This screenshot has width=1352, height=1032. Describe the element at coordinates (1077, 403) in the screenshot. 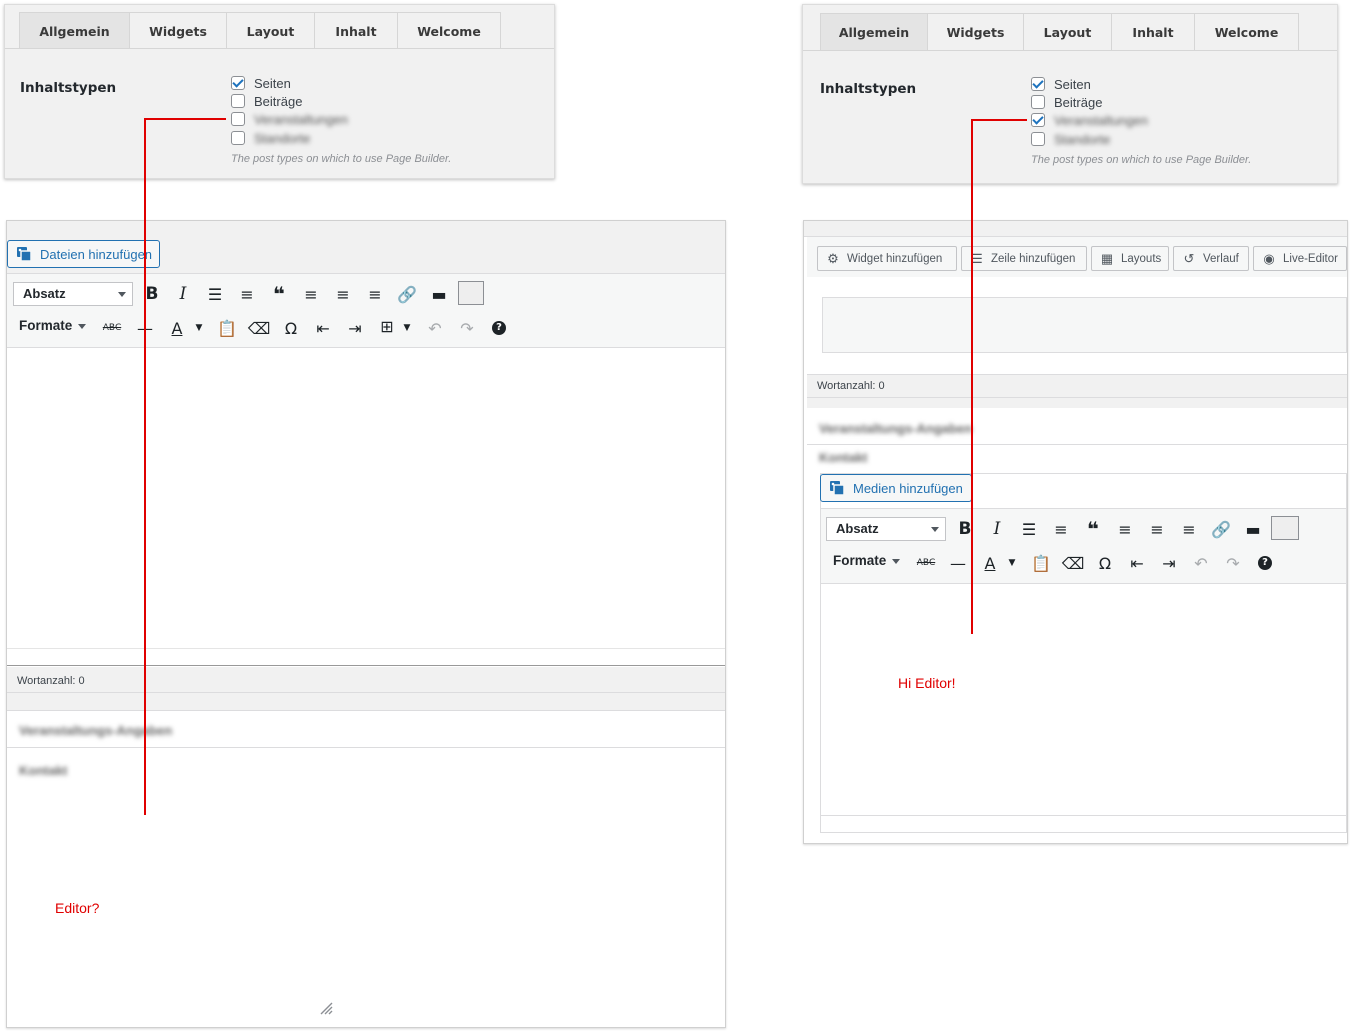

I see `metabox-gap` at that location.